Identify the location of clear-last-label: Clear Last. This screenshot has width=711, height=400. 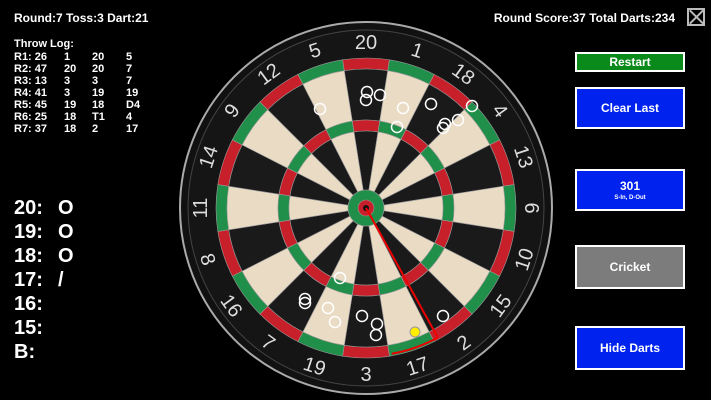
(630, 108).